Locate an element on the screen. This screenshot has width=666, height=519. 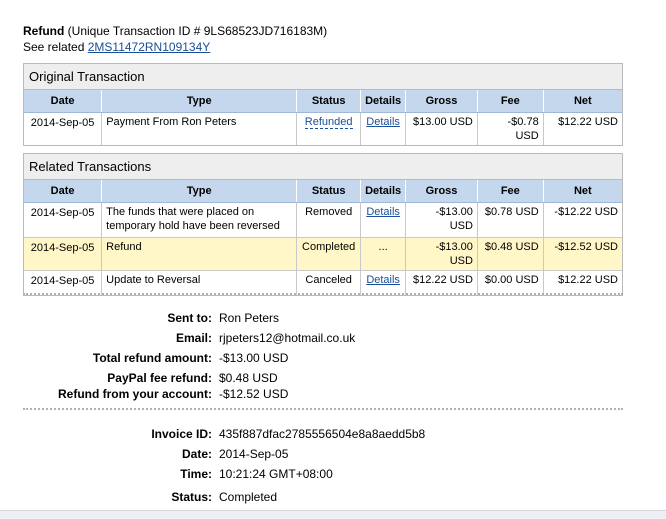
date-value: 2014-Sep-05 is located at coordinates (254, 454).